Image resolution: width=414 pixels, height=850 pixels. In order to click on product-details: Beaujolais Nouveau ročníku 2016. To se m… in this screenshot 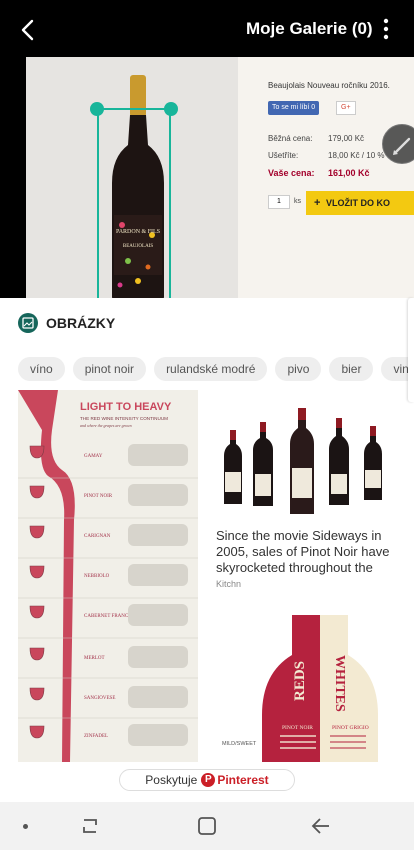, I will do `click(326, 178)`.